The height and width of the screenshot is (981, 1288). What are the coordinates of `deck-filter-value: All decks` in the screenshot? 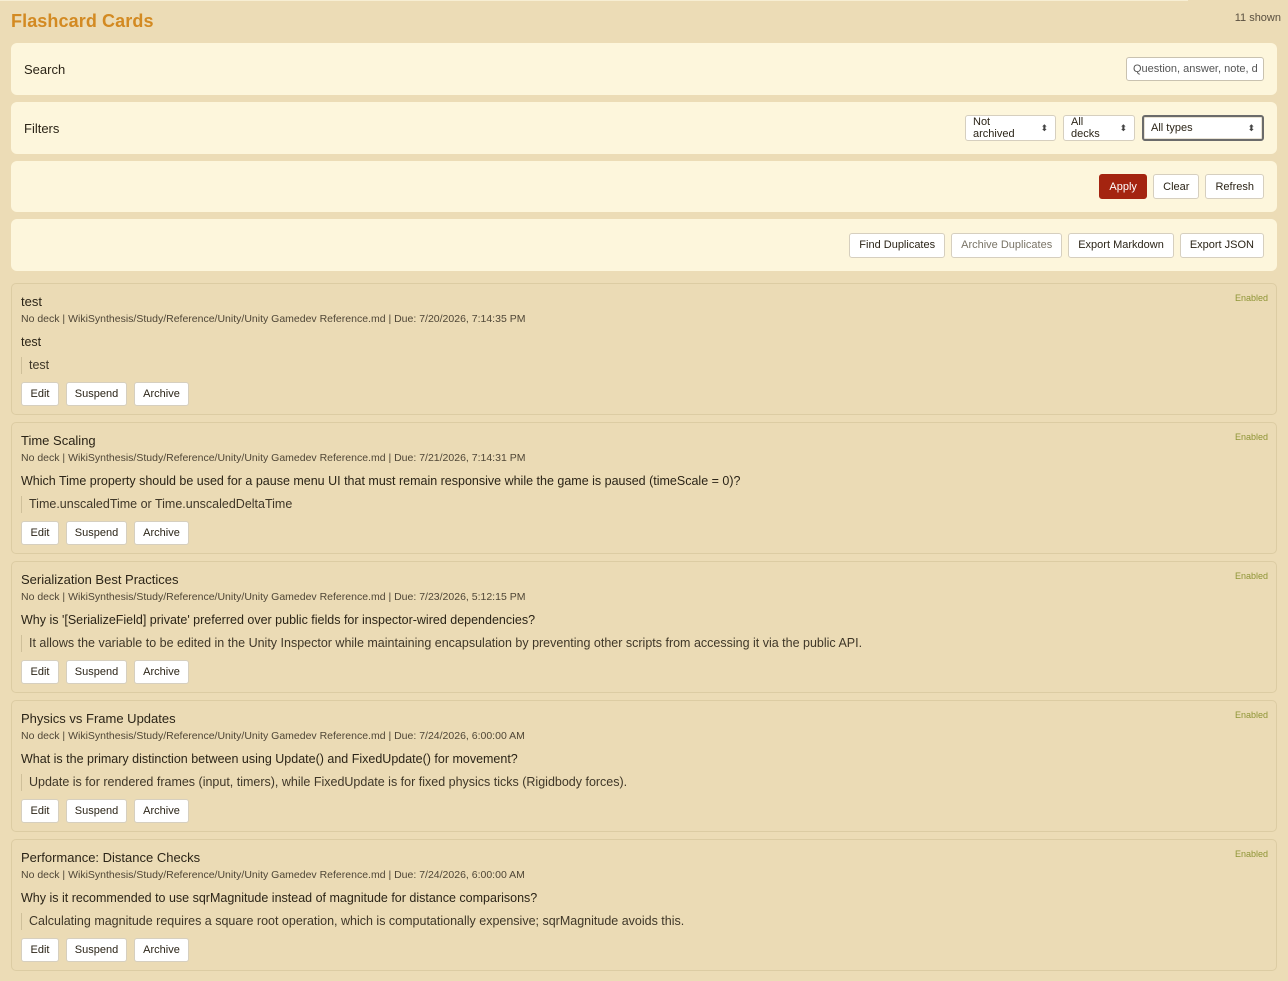 It's located at (1085, 128).